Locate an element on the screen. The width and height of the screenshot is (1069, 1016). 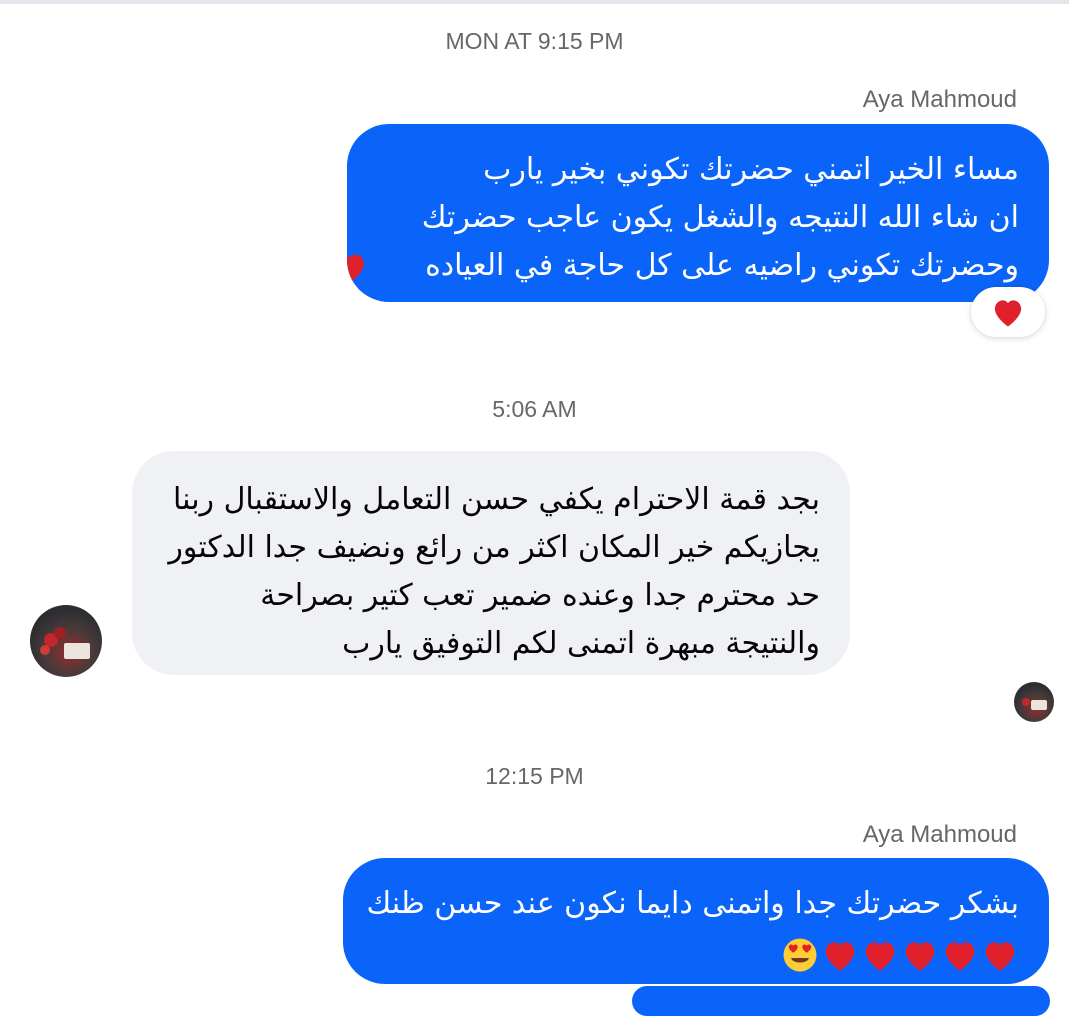
message-line: مساء الخير اتمني حضرتك تكوني بخير يارب is located at coordinates (751, 169).